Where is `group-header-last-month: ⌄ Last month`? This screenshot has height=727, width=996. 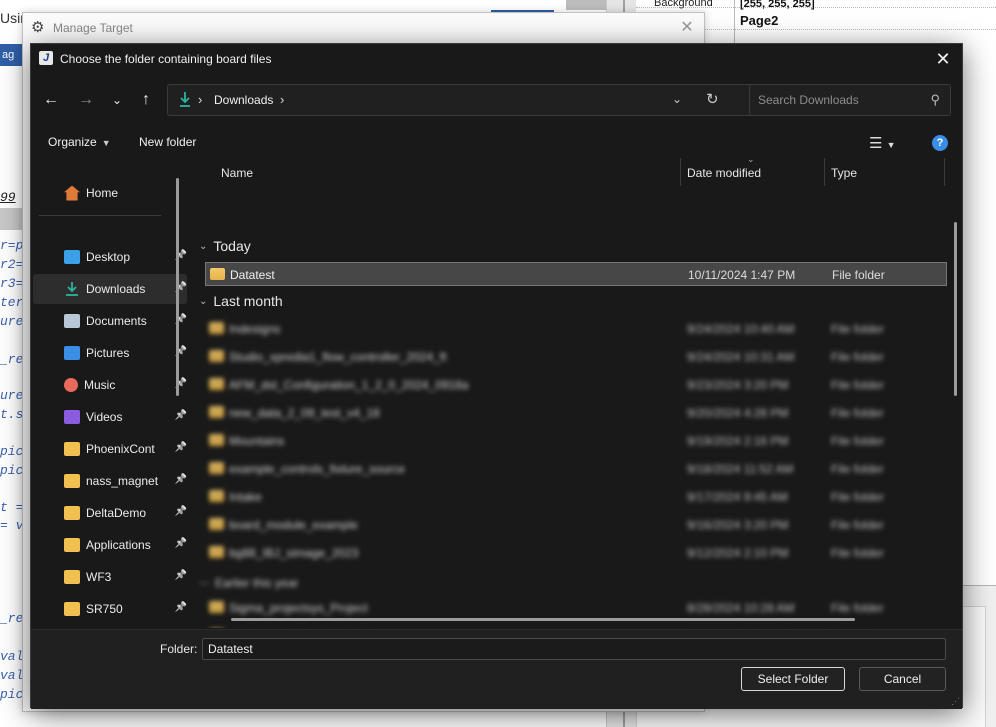 group-header-last-month: ⌄ Last month is located at coordinates (241, 301).